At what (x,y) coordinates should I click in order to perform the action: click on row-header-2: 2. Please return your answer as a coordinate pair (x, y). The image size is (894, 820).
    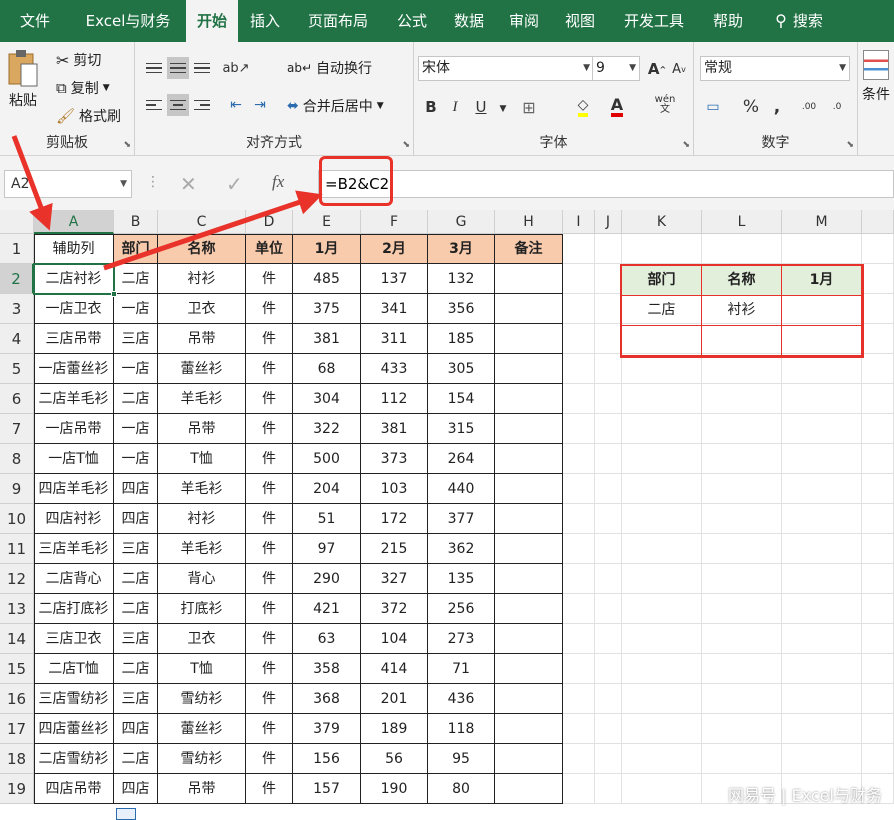
    Looking at the image, I should click on (17, 279).